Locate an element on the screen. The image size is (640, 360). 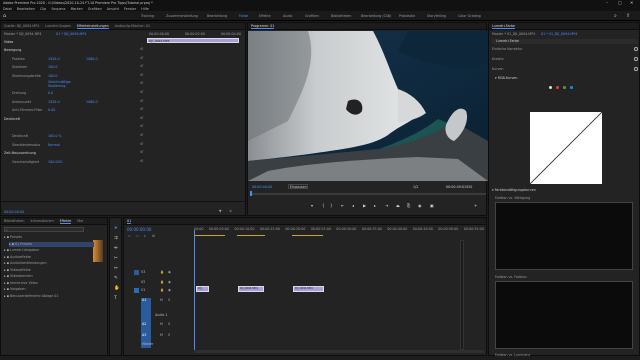
effect-row: Drehung 0.0 is located at coordinates (74, 93).